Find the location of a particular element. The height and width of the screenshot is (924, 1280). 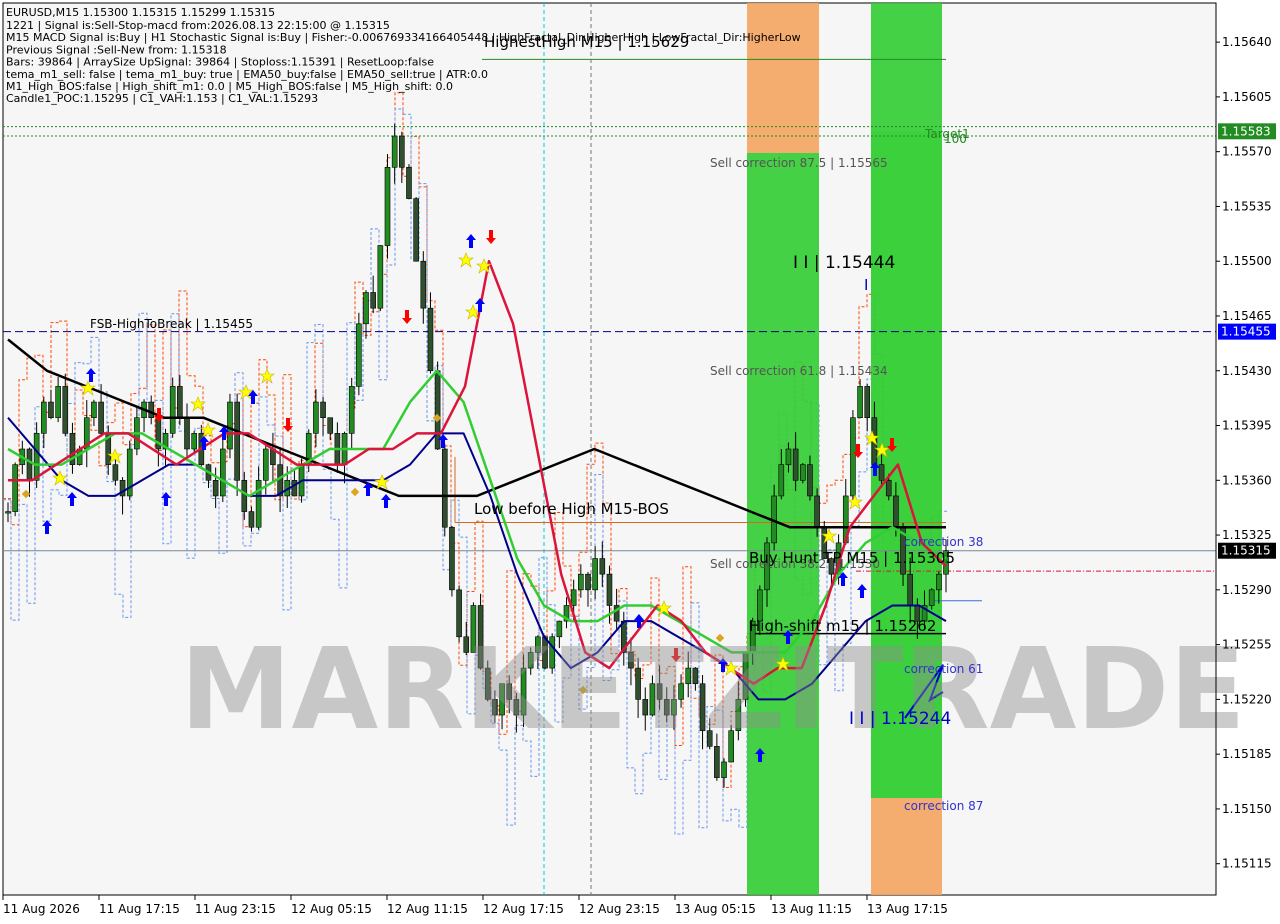

correction-38-label: correction 38 is located at coordinates (943, 542).